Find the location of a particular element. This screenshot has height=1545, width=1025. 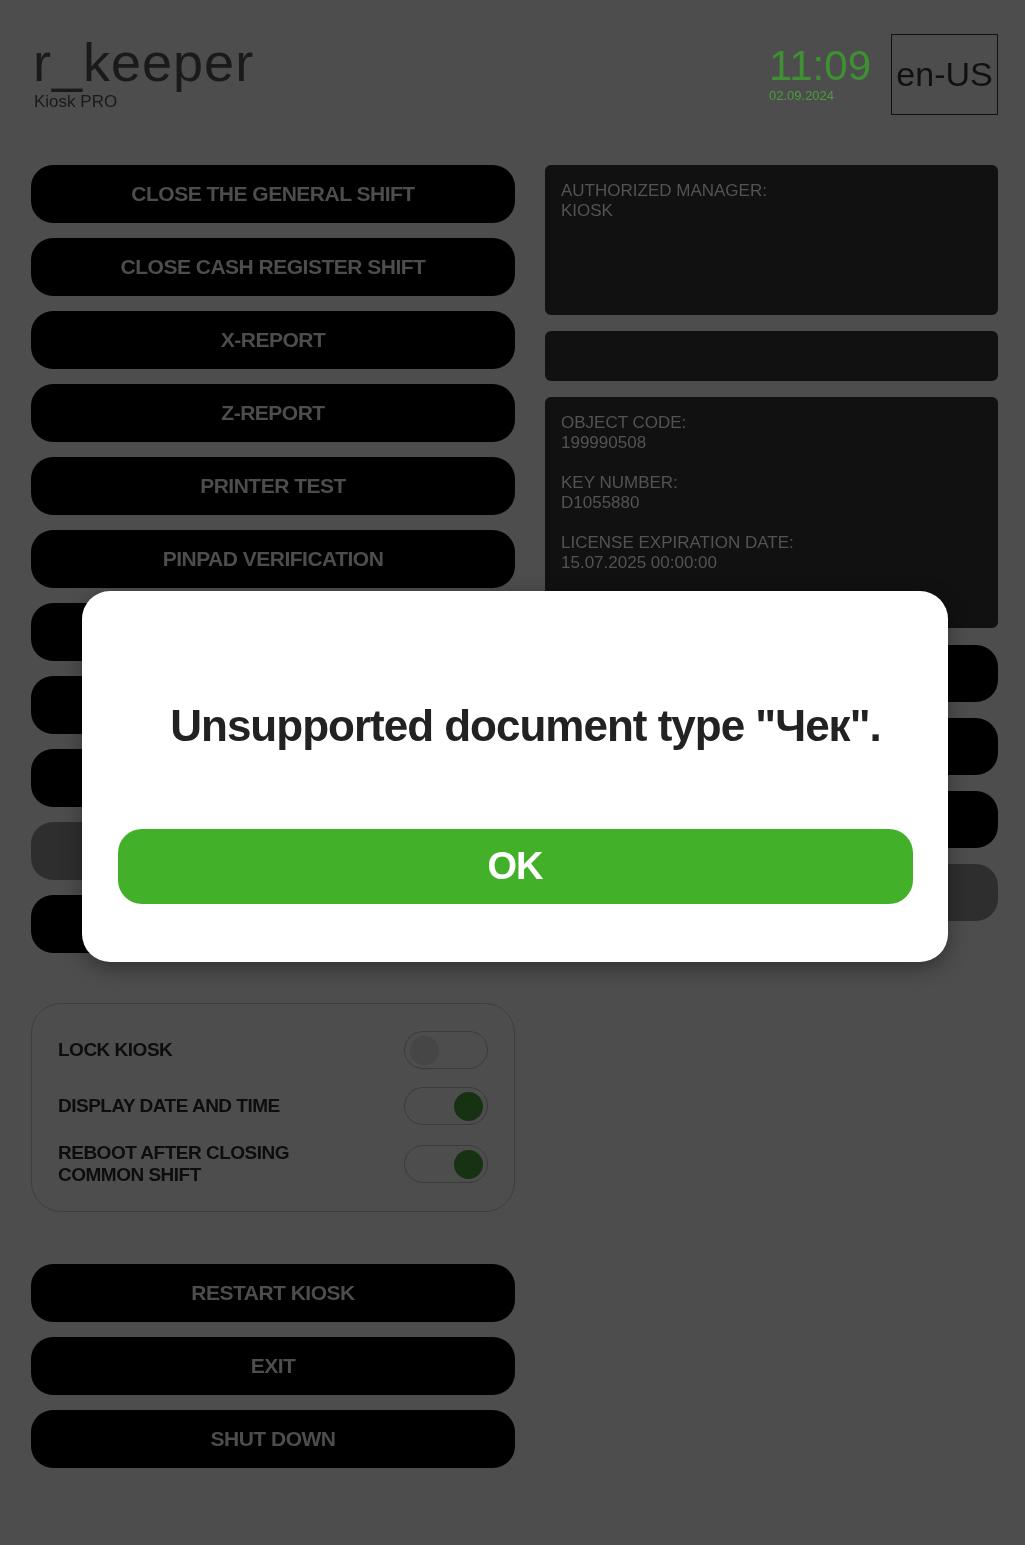

action-button: PRINTER TEST is located at coordinates (273, 486).